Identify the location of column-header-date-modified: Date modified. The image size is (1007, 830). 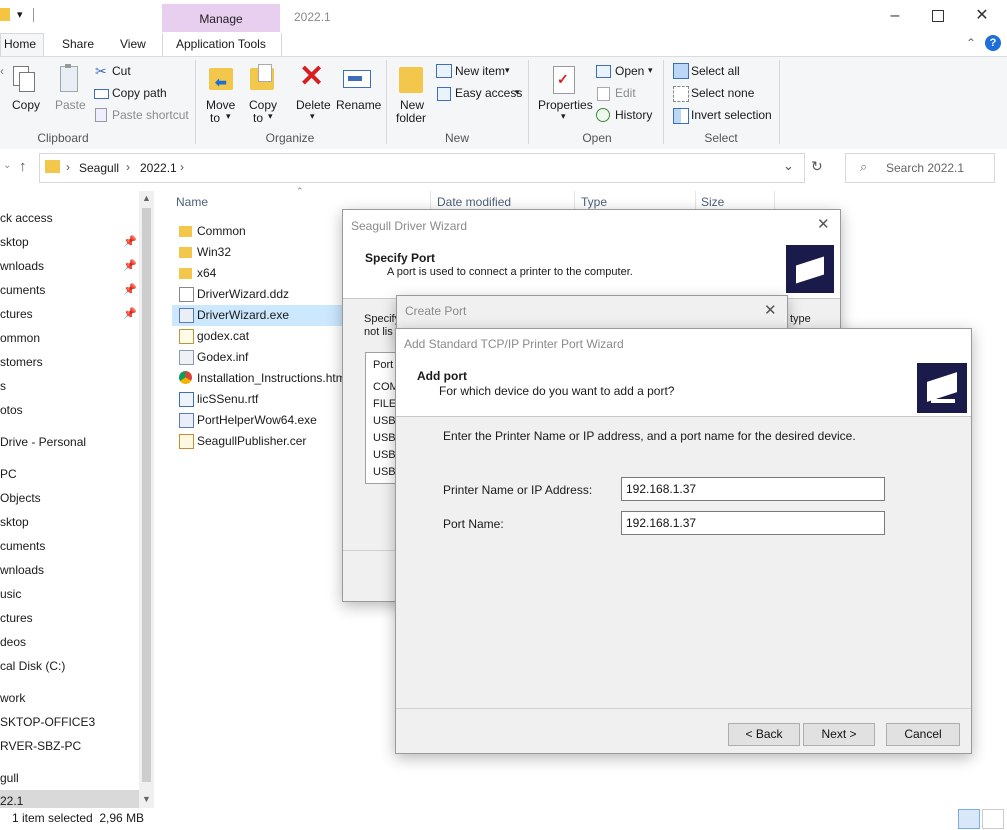
(474, 202).